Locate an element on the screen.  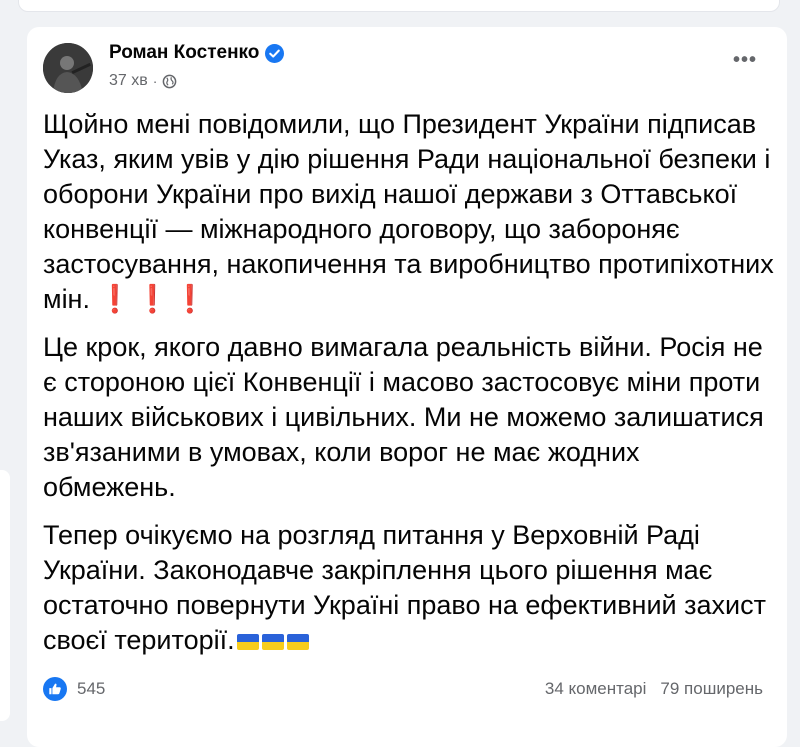
author-name: Роман Костенко is located at coordinates (197, 53).